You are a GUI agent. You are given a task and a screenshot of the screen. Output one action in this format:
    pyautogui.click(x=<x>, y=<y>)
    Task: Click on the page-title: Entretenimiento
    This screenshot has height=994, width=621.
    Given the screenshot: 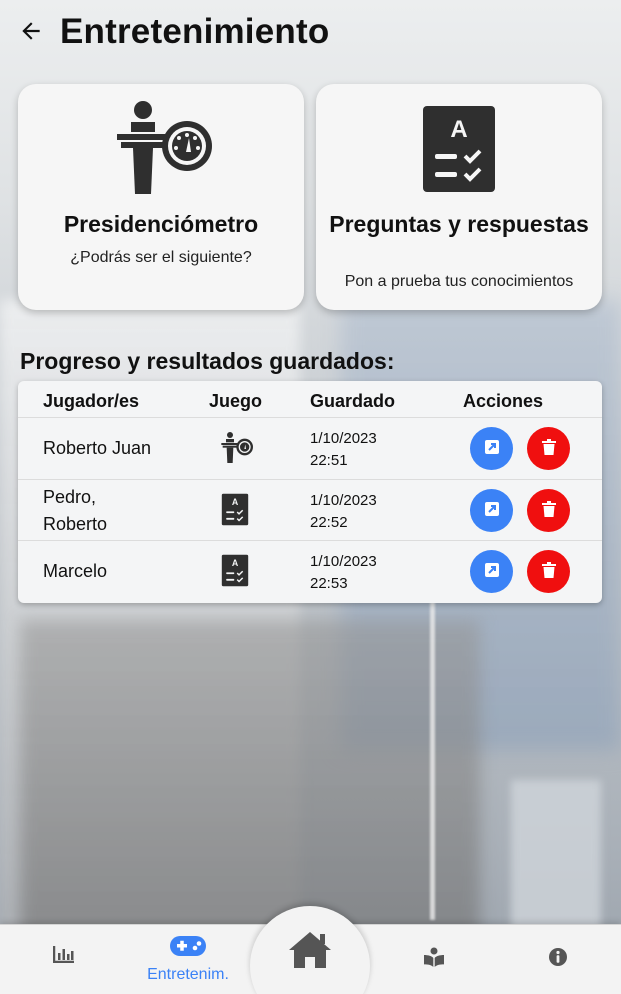 What is the action you would take?
    pyautogui.click(x=195, y=31)
    